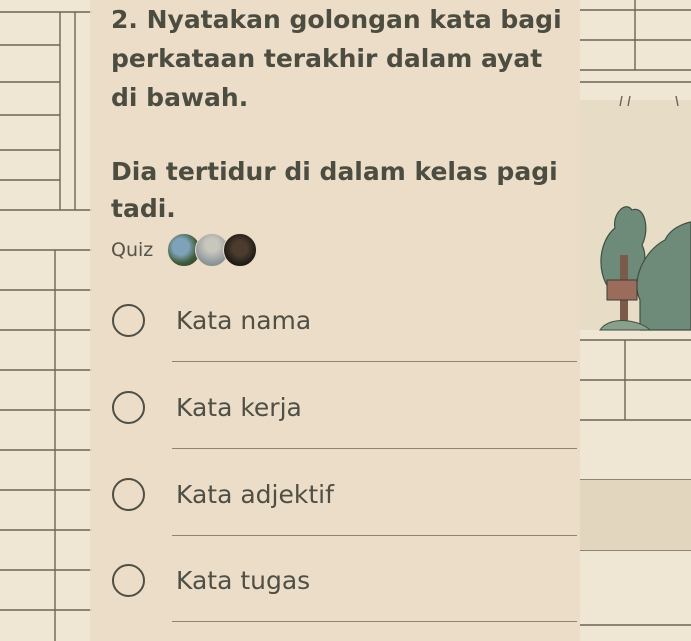 Image resolution: width=691 pixels, height=641 pixels. I want to click on option-label: Kata adjektif, so click(255, 494).